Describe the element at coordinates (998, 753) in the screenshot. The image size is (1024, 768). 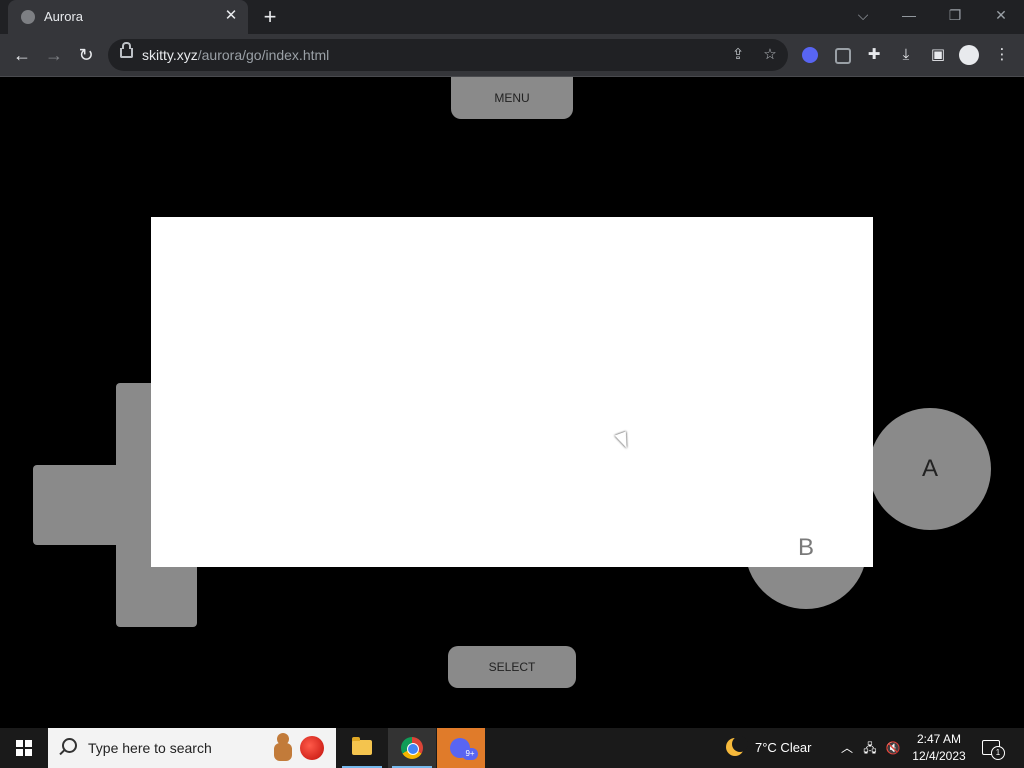
I see `notification-count: 1` at that location.